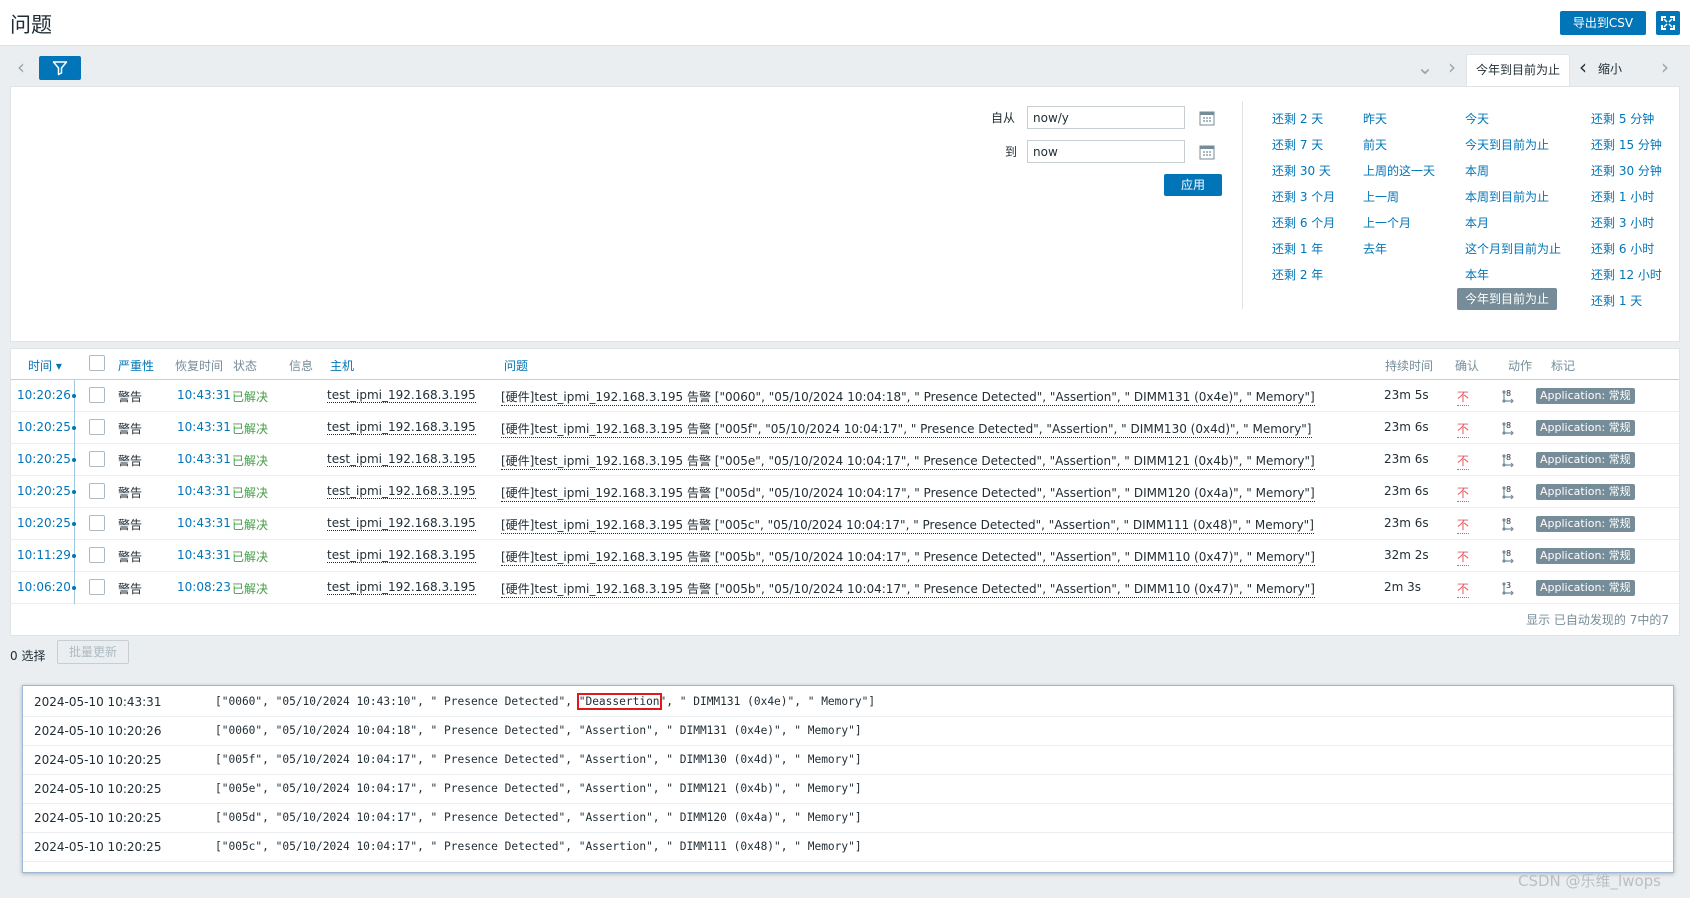 The image size is (1690, 898). What do you see at coordinates (1622, 196) in the screenshot?
I see `quick-range-link: 还剩 1 小时` at bounding box center [1622, 196].